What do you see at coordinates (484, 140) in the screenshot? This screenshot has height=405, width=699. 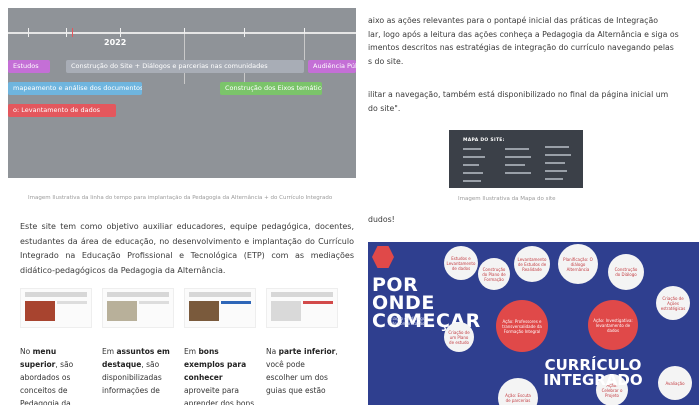 I see `site-map-title: MAPA DO SITE:` at bounding box center [484, 140].